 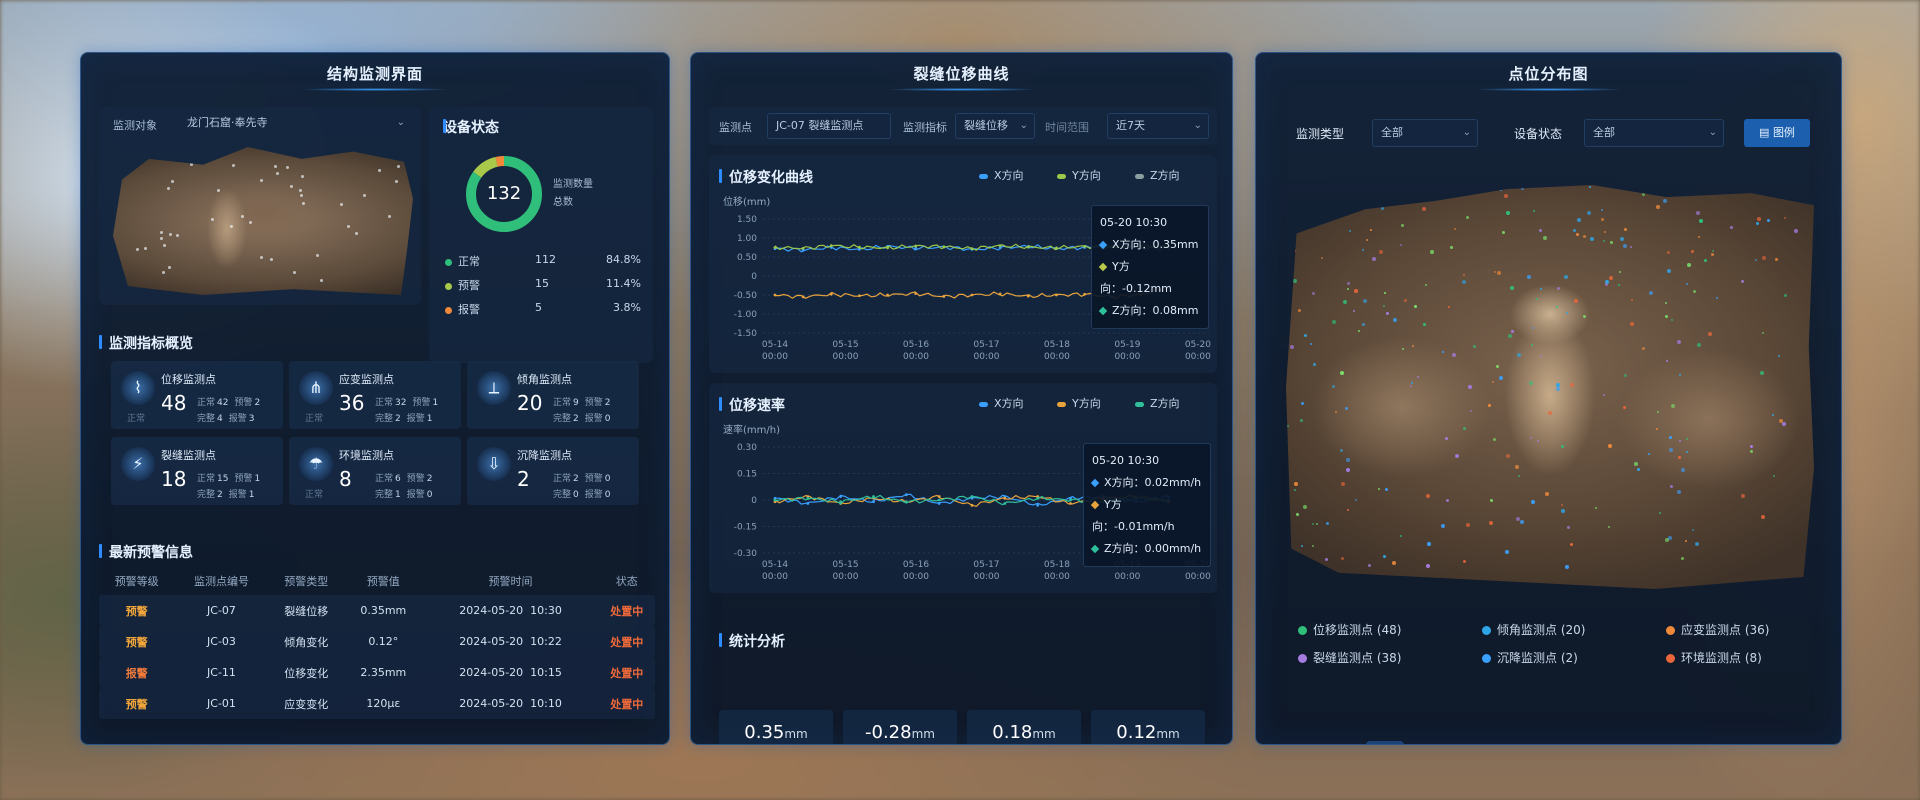 What do you see at coordinates (1533, 629) in the screenshot?
I see `point-legend-item: 倾角监测点 (20)` at bounding box center [1533, 629].